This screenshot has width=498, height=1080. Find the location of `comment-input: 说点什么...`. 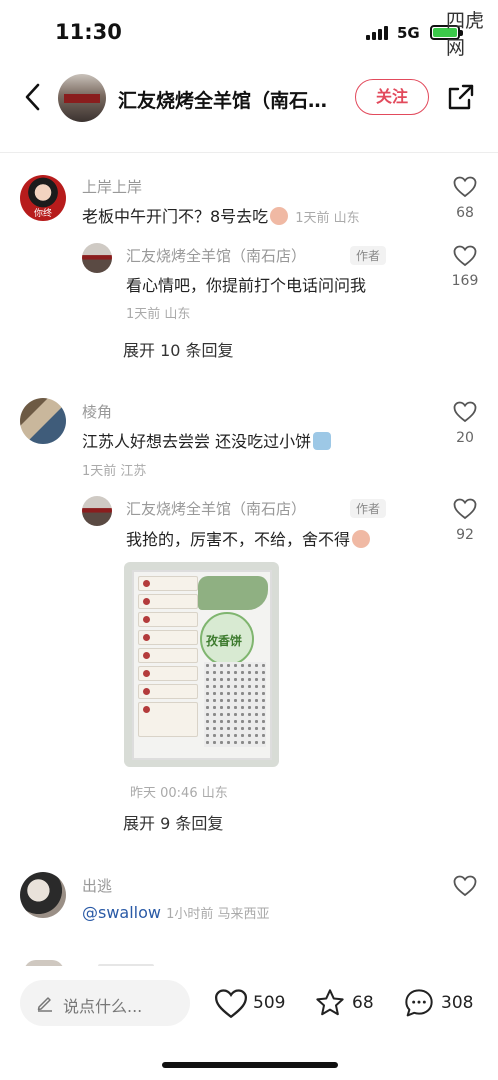

comment-input: 说点什么... is located at coordinates (105, 1003).